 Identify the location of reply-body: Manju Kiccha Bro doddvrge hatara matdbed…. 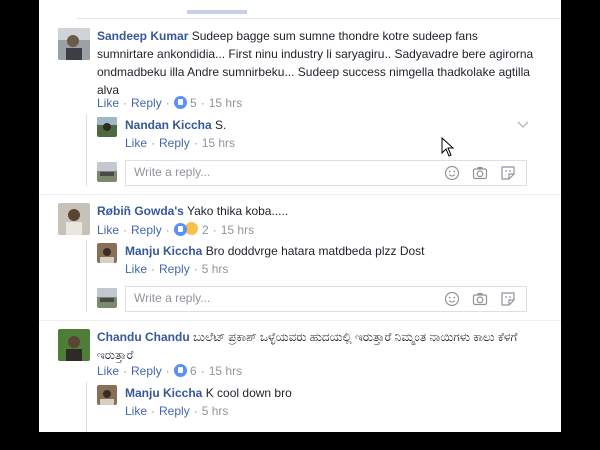
(275, 251).